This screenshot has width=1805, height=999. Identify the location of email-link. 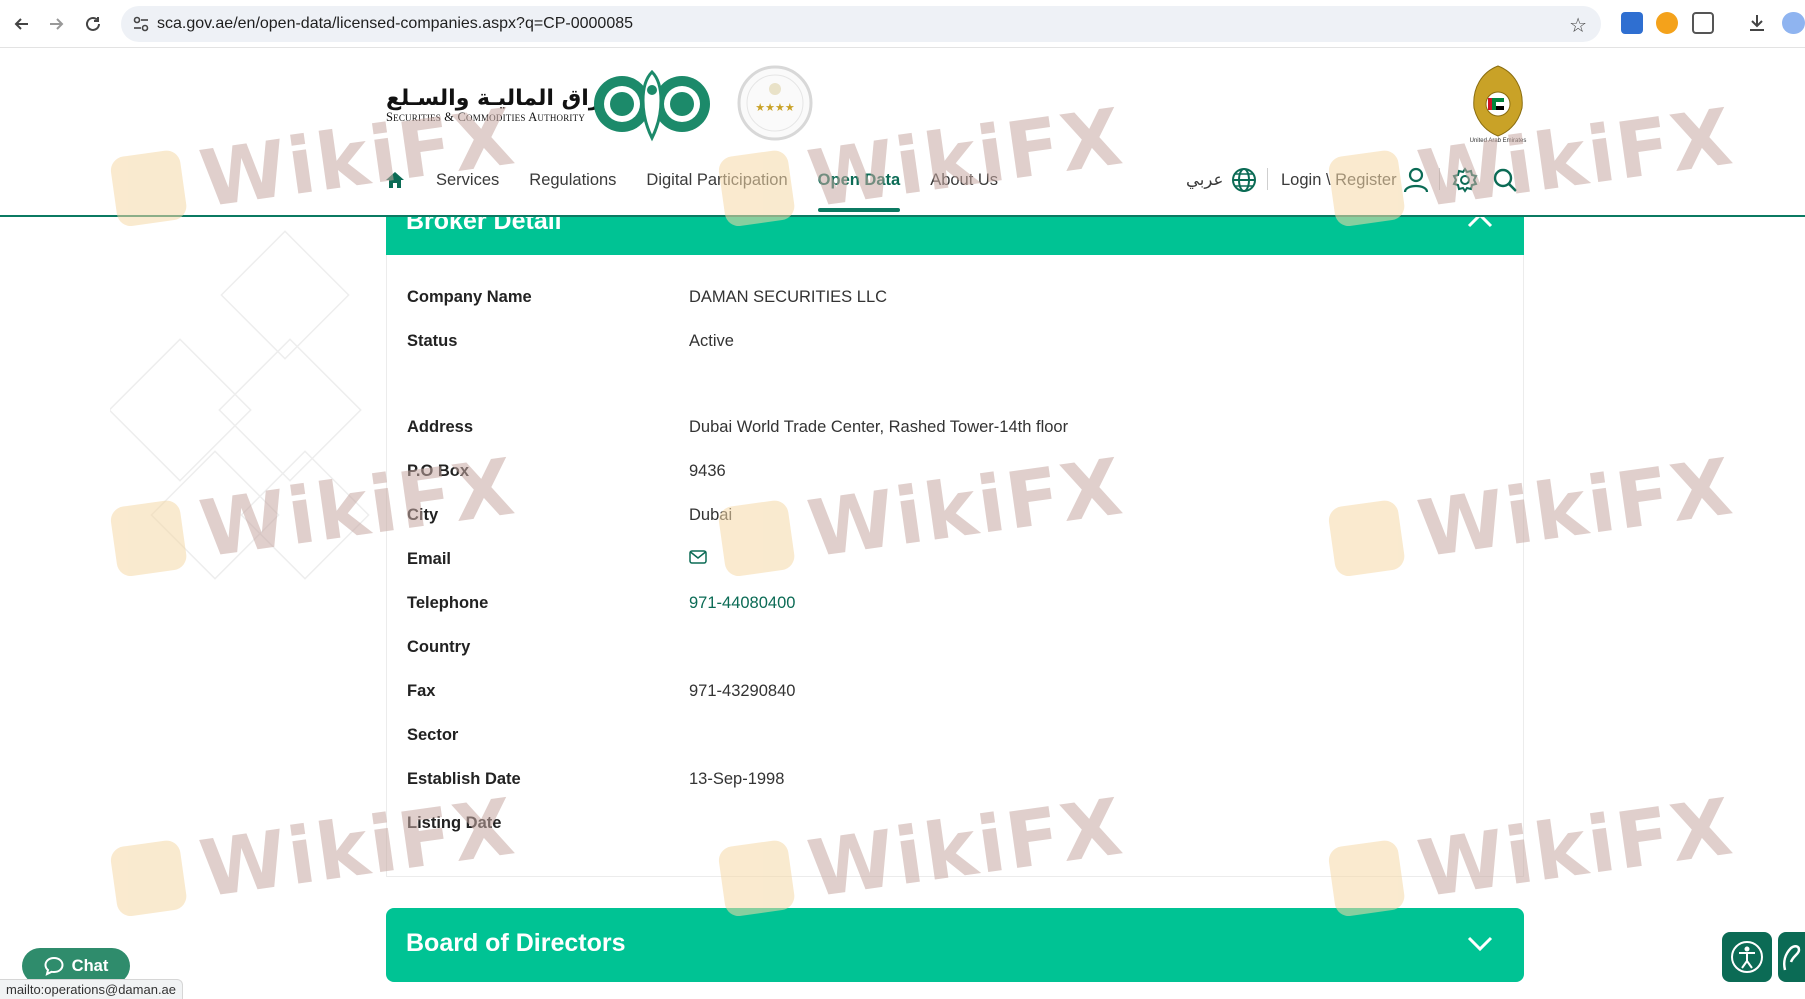
(698, 559).